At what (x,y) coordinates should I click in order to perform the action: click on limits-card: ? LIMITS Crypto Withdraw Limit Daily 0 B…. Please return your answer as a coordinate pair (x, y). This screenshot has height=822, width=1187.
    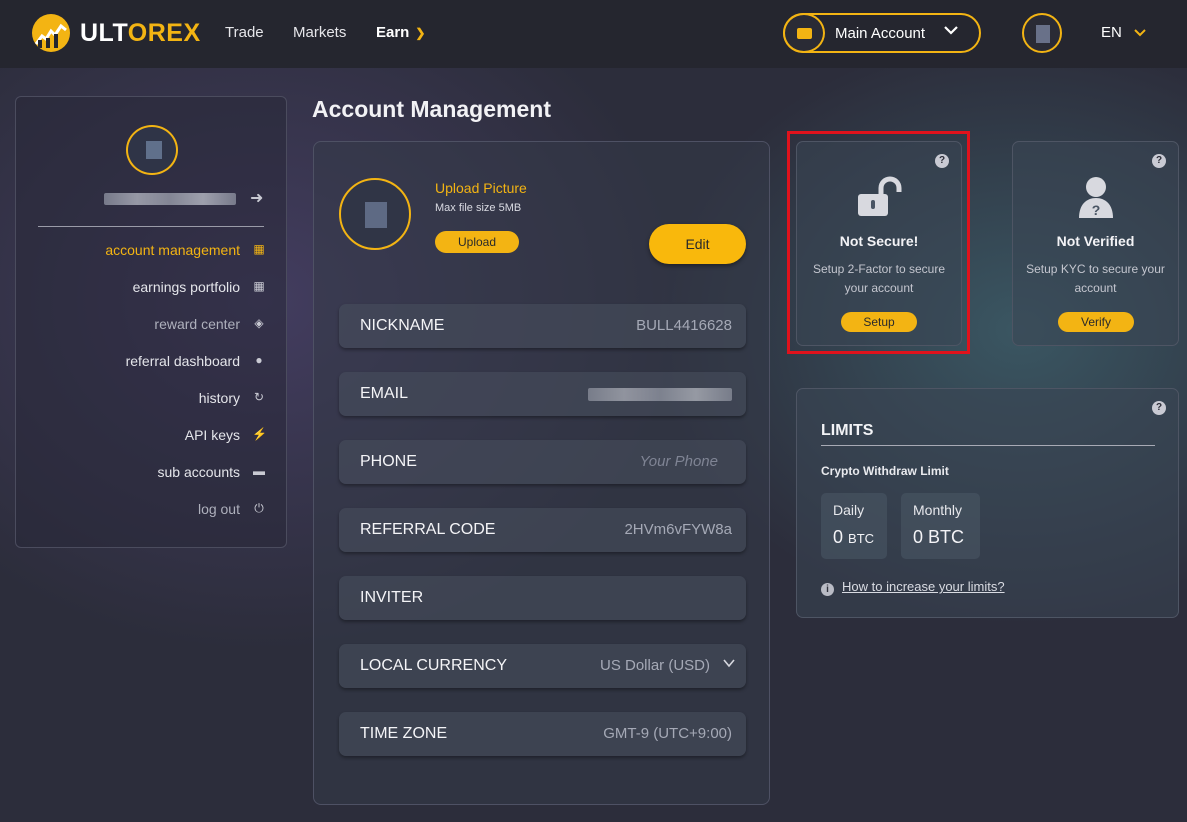
    Looking at the image, I should click on (987, 503).